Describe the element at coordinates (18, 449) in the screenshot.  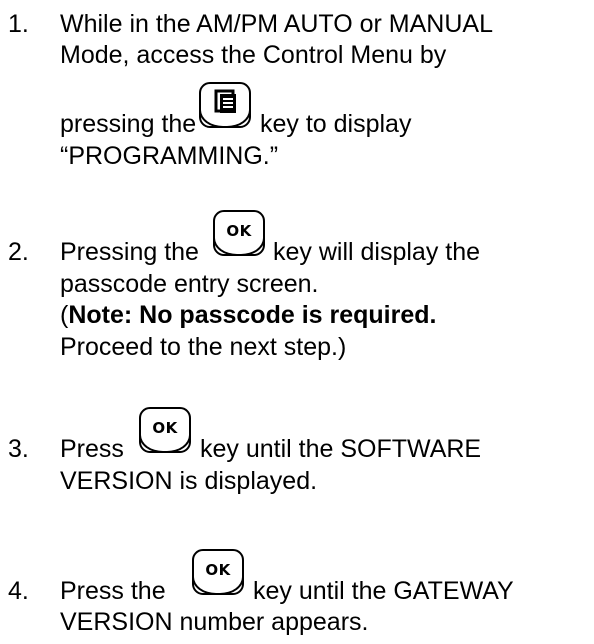
I see `step-number: 3.` at that location.